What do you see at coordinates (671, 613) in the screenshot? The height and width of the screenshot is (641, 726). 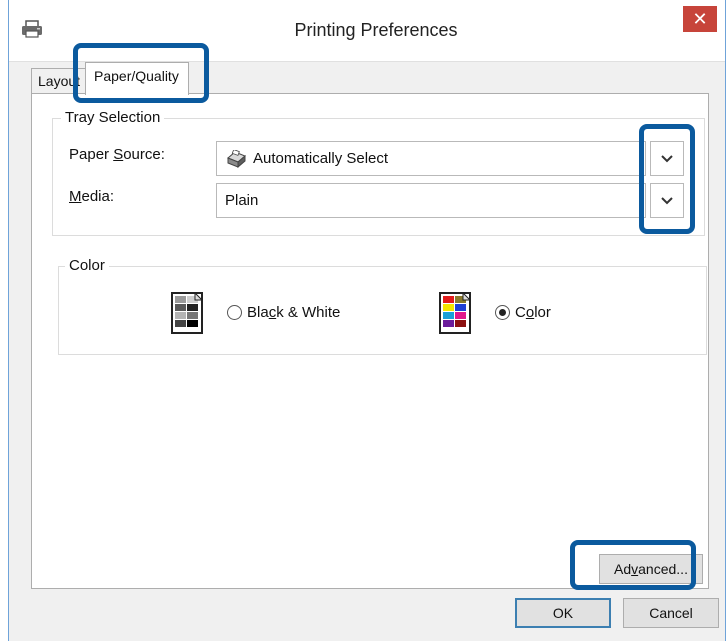 I see `cancel-button: Cancel` at bounding box center [671, 613].